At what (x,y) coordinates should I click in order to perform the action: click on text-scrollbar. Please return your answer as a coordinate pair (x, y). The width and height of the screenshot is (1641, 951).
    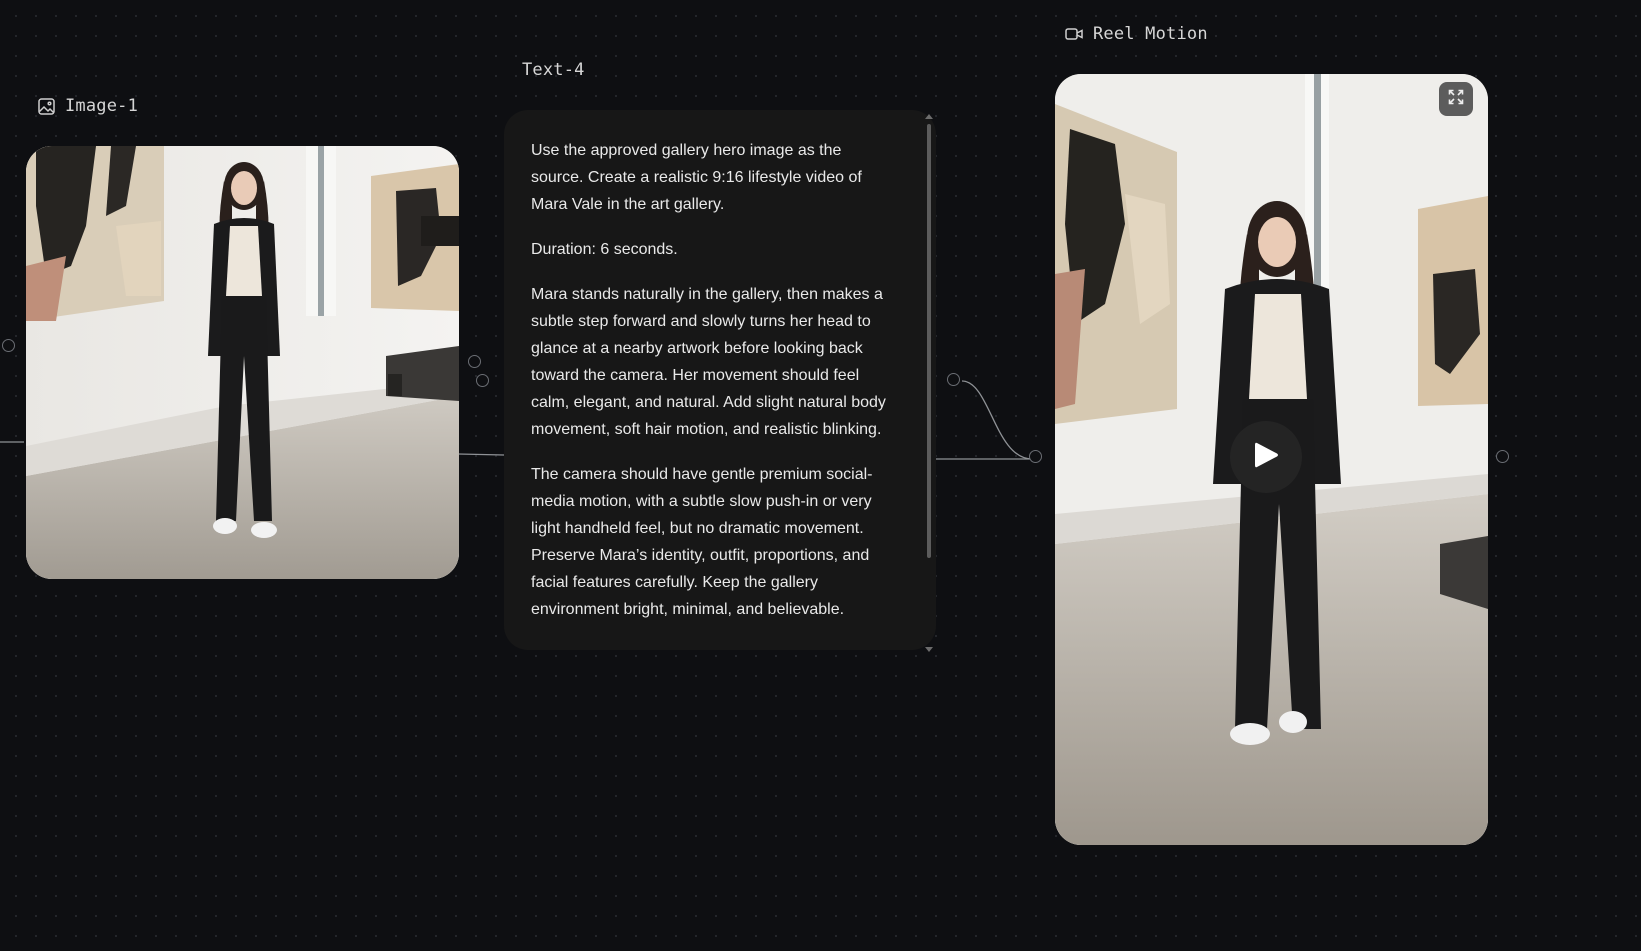
    Looking at the image, I should click on (929, 383).